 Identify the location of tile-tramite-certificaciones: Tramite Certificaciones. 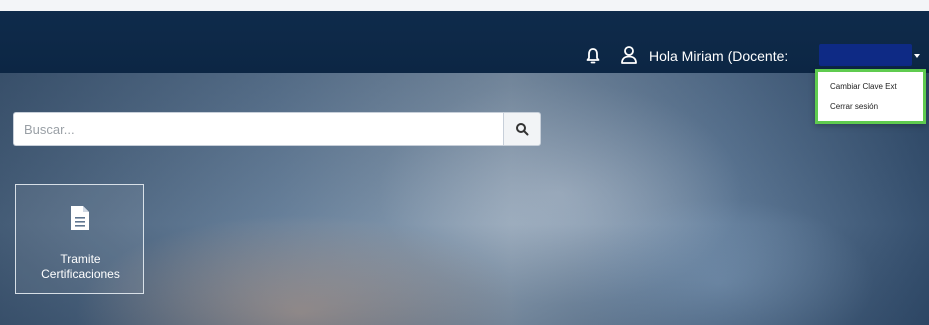
(79, 239).